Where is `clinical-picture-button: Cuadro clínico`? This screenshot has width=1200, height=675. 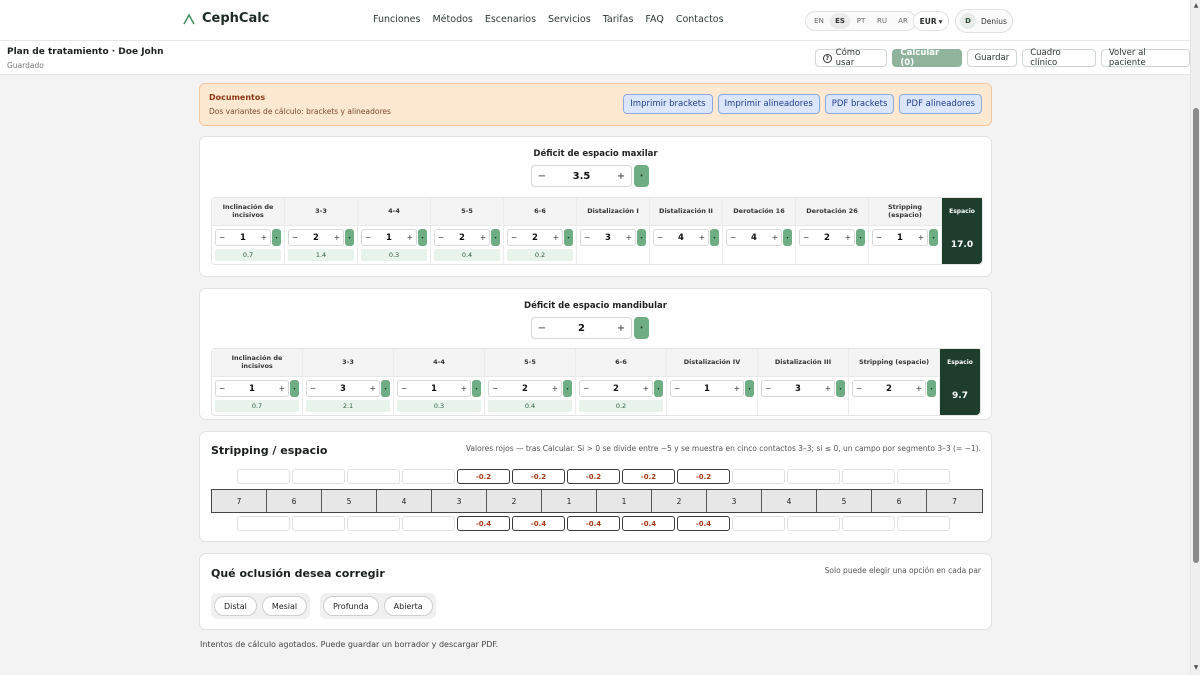 clinical-picture-button: Cuadro clínico is located at coordinates (1059, 58).